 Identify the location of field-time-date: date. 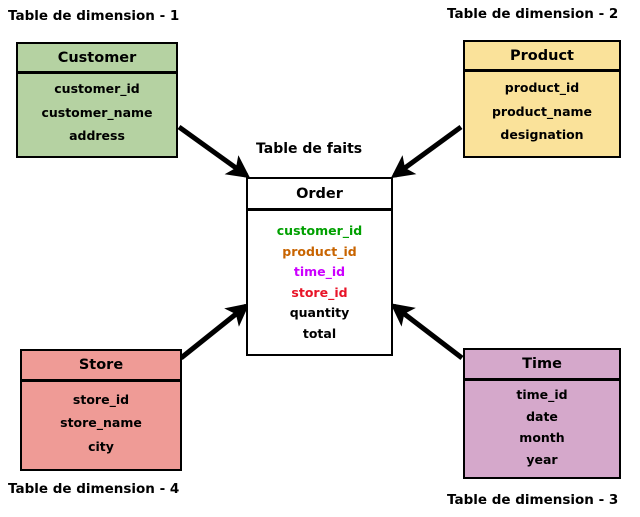
(542, 416).